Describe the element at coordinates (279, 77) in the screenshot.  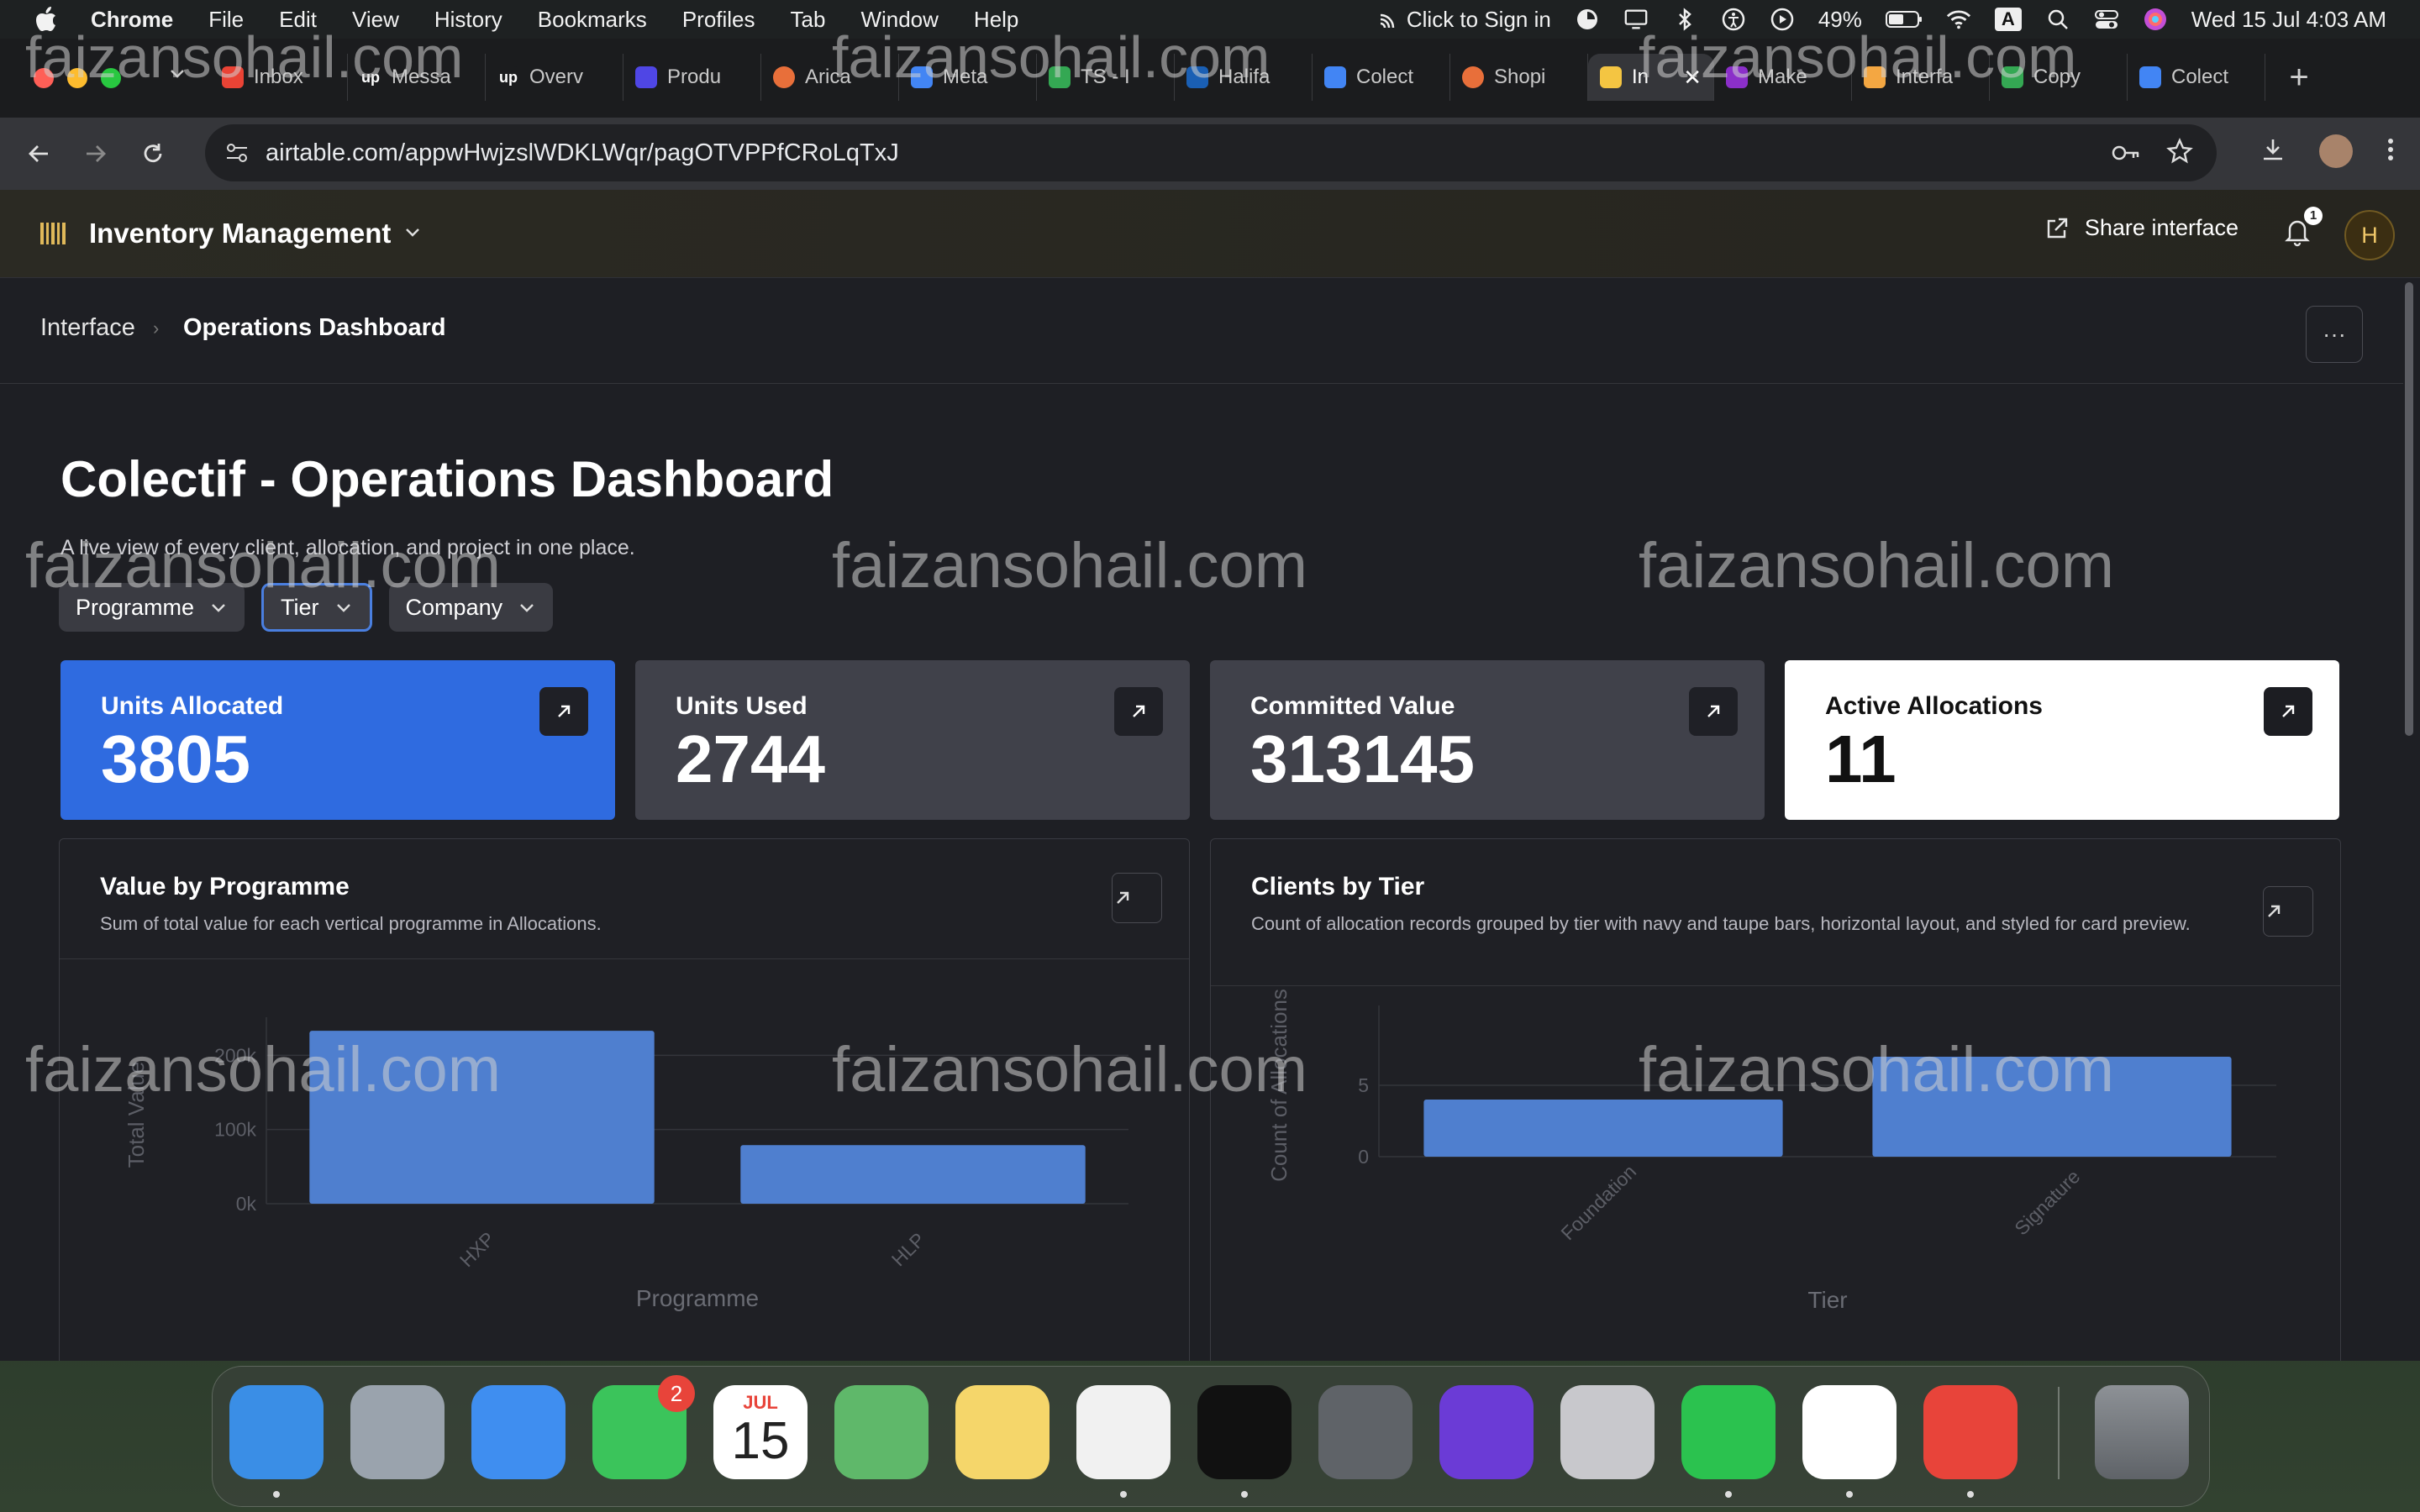
I see `browser-tab: Inbox` at that location.